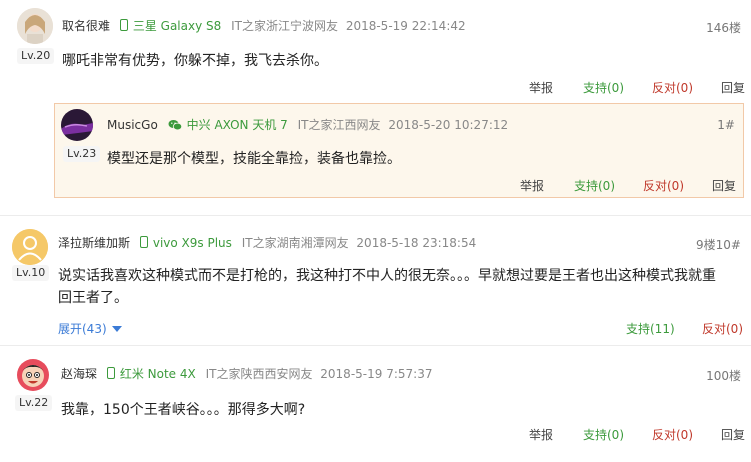 This screenshot has width=751, height=462. I want to click on user-level-badge: Lv.22, so click(34, 403).